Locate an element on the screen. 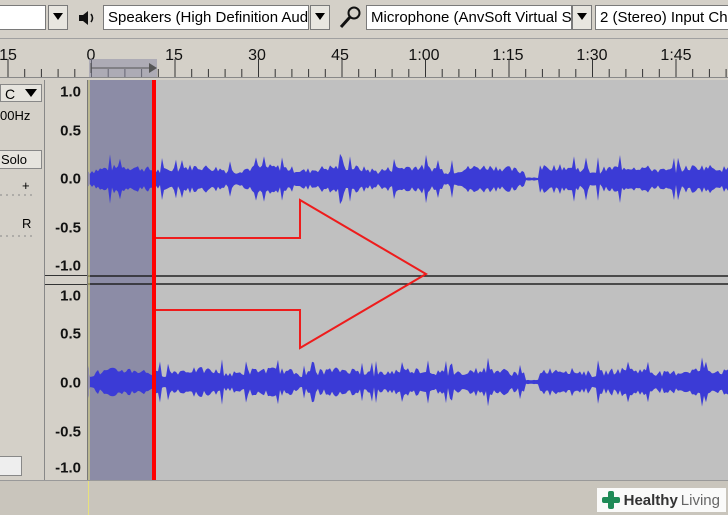 The image size is (728, 515). output-device-arrow is located at coordinates (320, 17).